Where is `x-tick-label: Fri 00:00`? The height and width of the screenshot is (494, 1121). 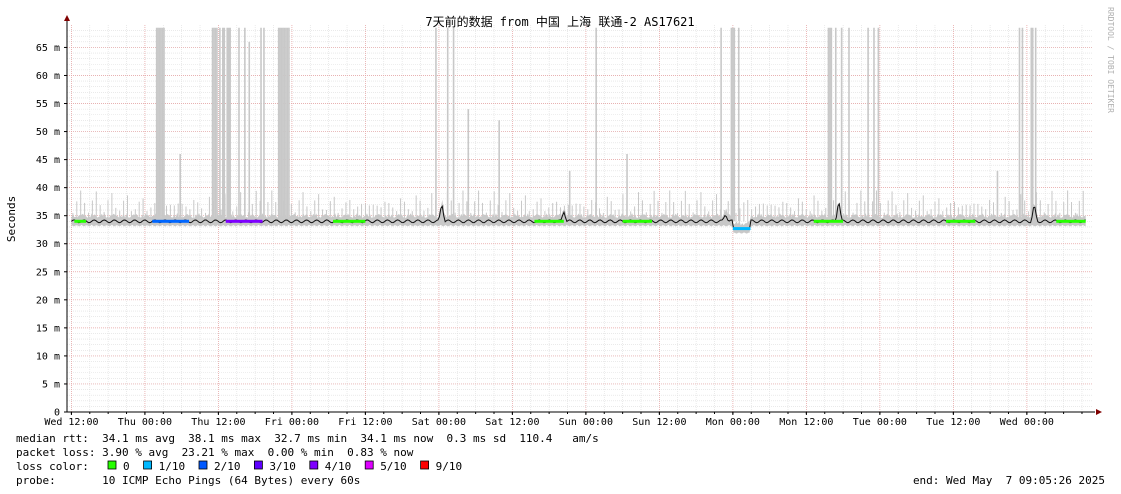 x-tick-label: Fri 00:00 is located at coordinates (292, 422).